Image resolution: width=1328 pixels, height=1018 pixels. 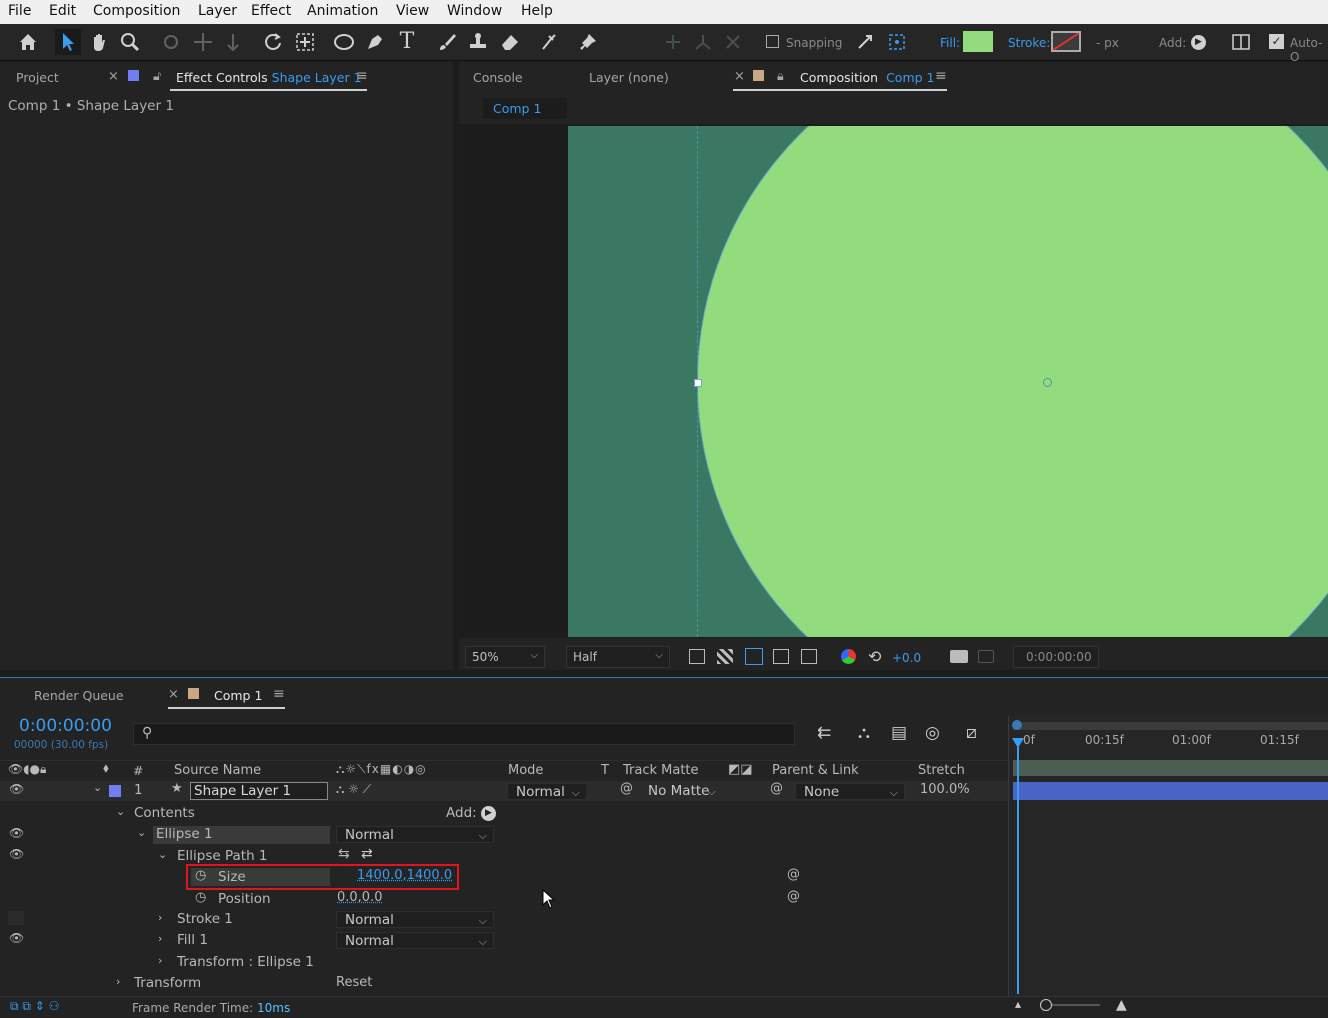 What do you see at coordinates (164, 813) in the screenshot?
I see `contents-label: Contents` at bounding box center [164, 813].